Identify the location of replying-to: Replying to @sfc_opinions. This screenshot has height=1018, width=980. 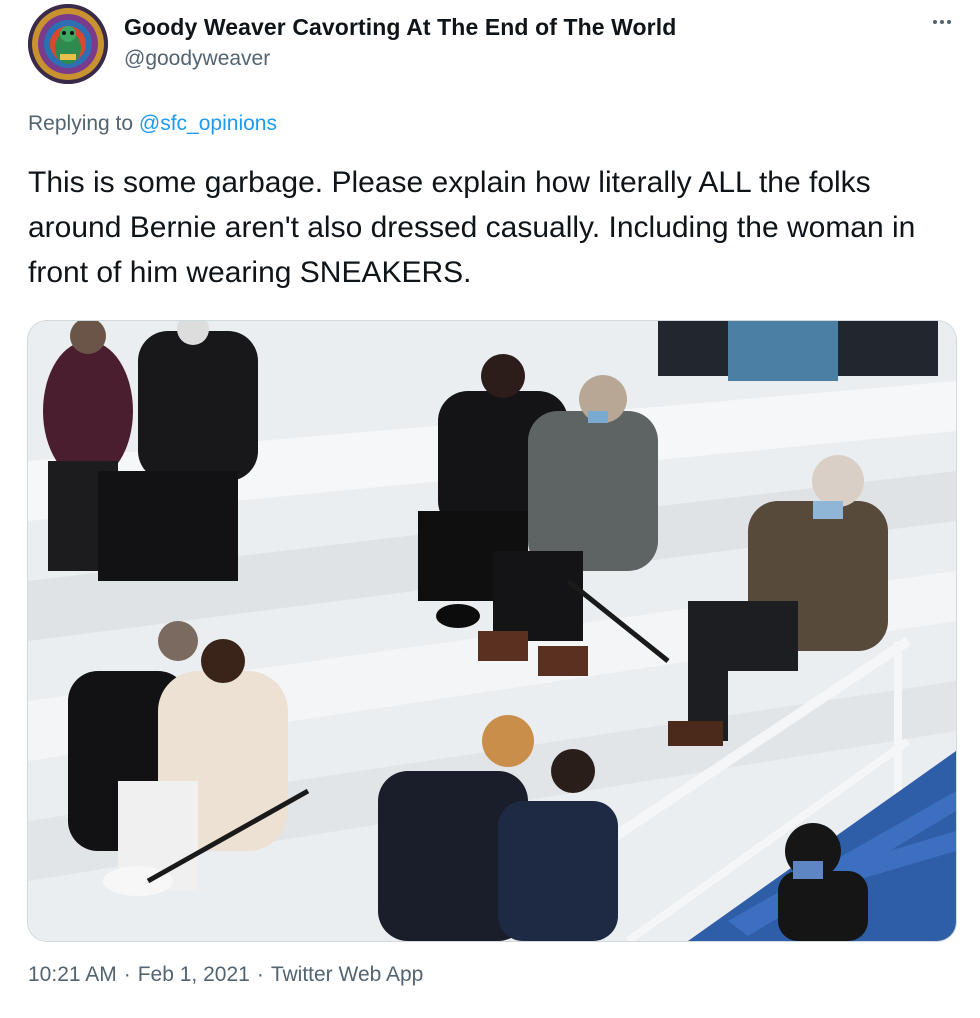
(152, 124).